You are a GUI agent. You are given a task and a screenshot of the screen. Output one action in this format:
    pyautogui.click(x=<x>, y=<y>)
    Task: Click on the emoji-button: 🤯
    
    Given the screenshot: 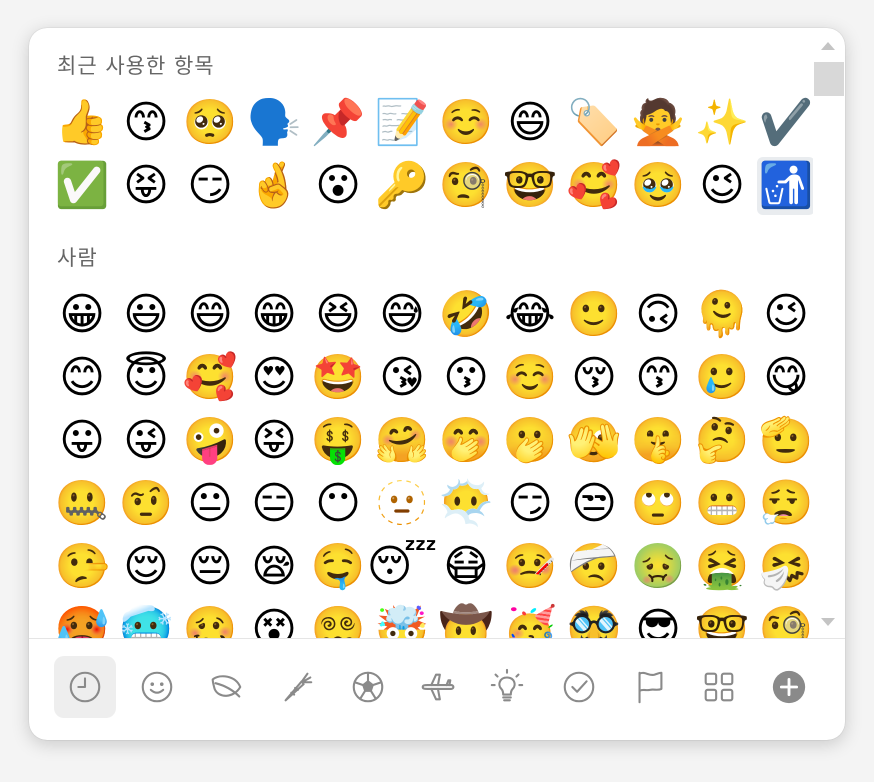 What is the action you would take?
    pyautogui.click(x=402, y=620)
    